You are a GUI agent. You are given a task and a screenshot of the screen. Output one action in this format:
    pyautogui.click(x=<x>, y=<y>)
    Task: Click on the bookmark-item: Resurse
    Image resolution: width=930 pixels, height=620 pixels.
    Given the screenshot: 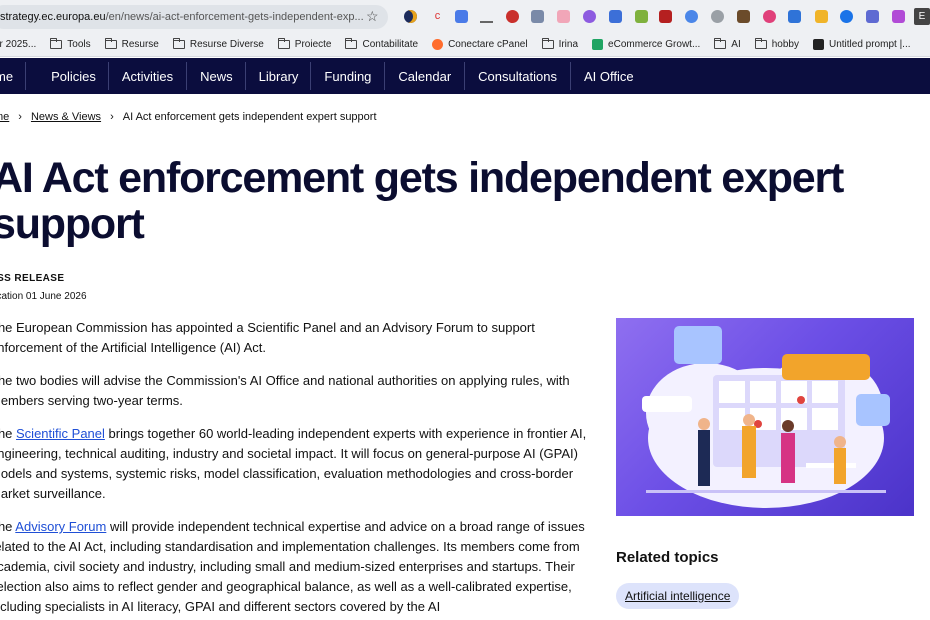 What is the action you would take?
    pyautogui.click(x=131, y=44)
    